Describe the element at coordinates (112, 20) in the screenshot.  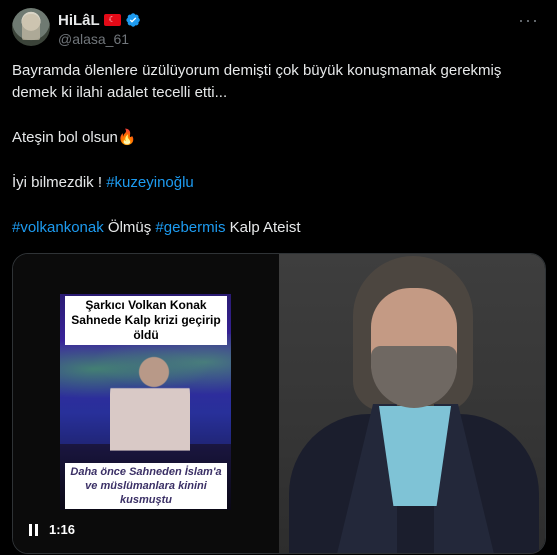
I see `turkey-flag-icon: ☾` at that location.